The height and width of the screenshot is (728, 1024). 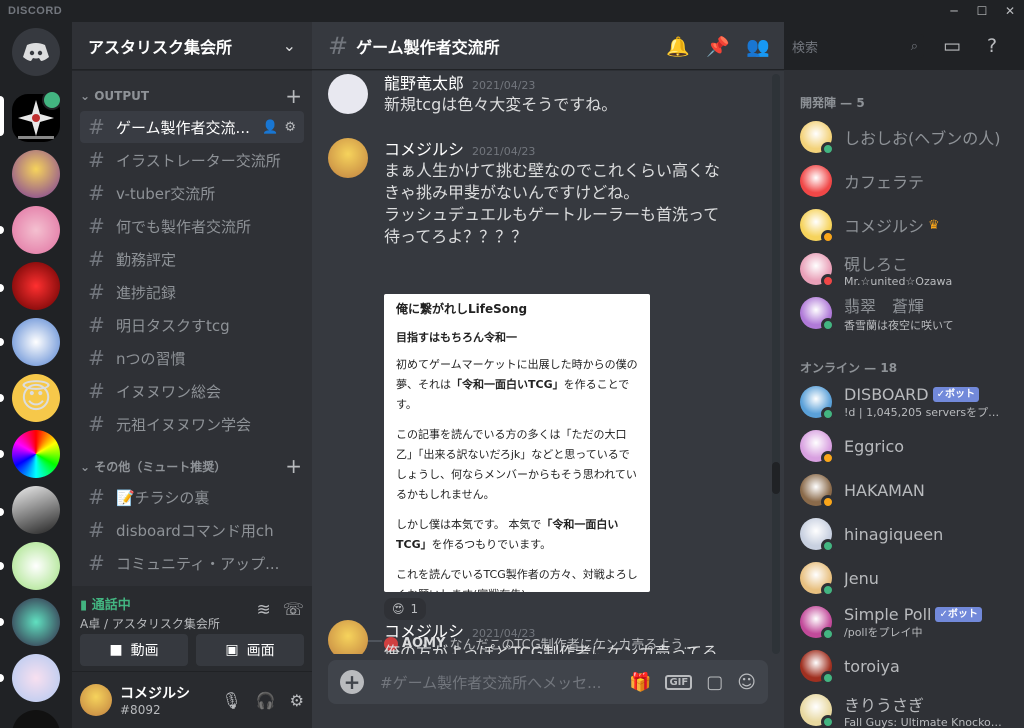 What do you see at coordinates (192, 259) in the screenshot?
I see `channel-work-eval: # 勤務評定` at bounding box center [192, 259].